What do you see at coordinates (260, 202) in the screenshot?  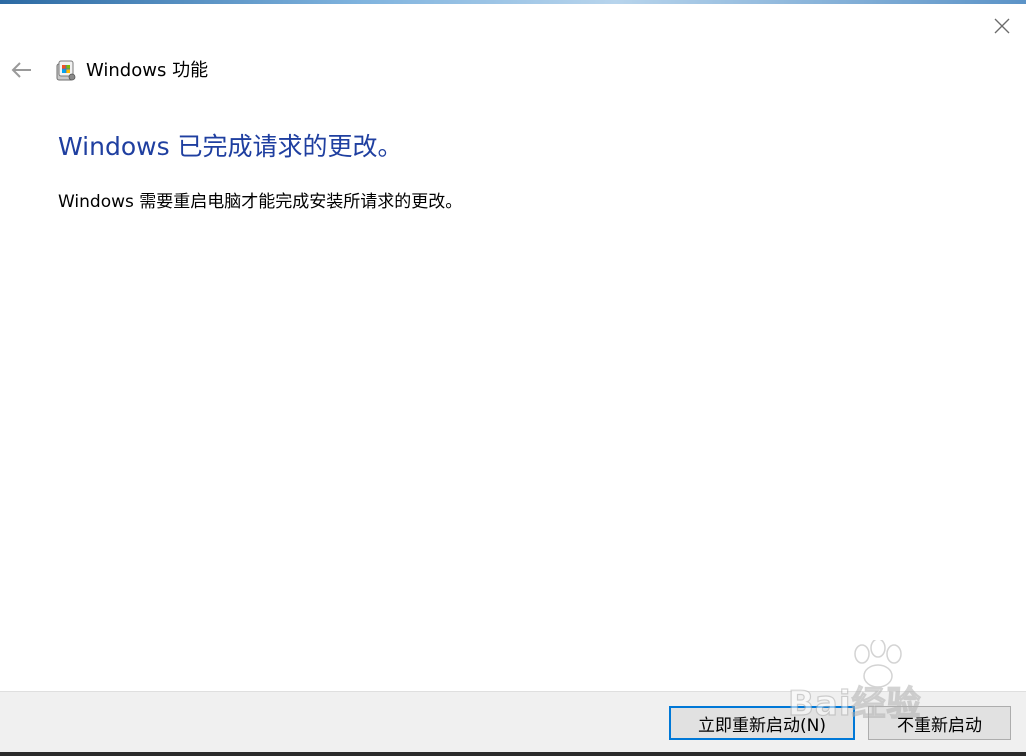 I see `restart-message: Windows 需要重启电脑才能完成安装所请求的更改。` at bounding box center [260, 202].